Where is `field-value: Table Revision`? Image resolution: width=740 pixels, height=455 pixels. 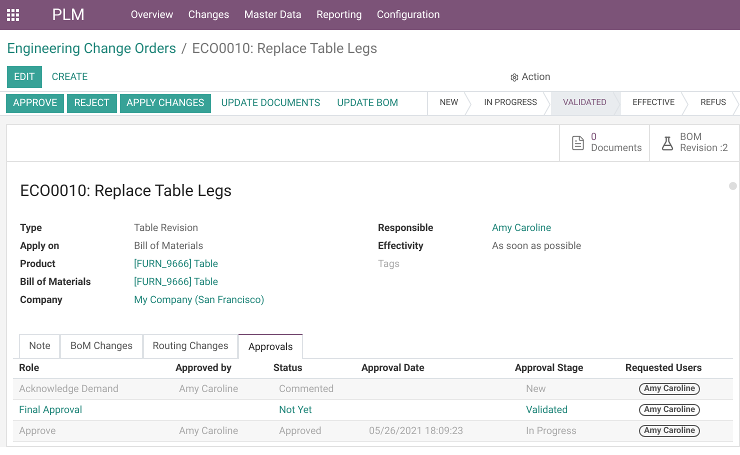
field-value: Table Revision is located at coordinates (166, 229).